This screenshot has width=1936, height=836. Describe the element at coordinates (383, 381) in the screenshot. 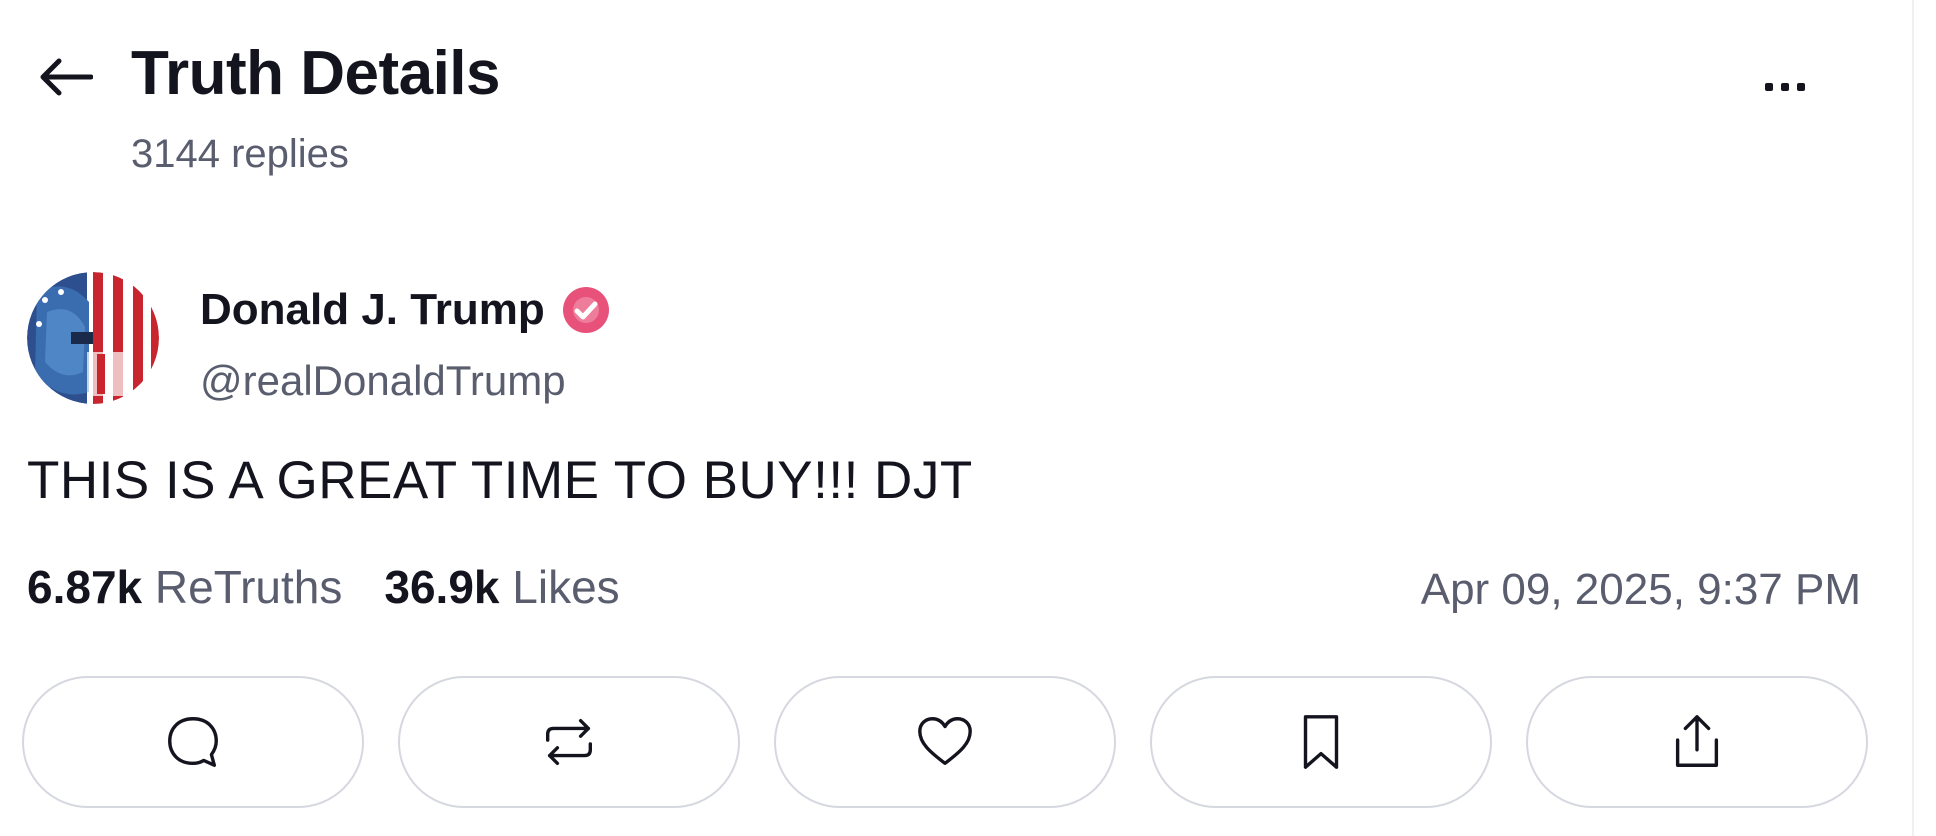

I see `author-handle: @realDonaldTrump` at that location.